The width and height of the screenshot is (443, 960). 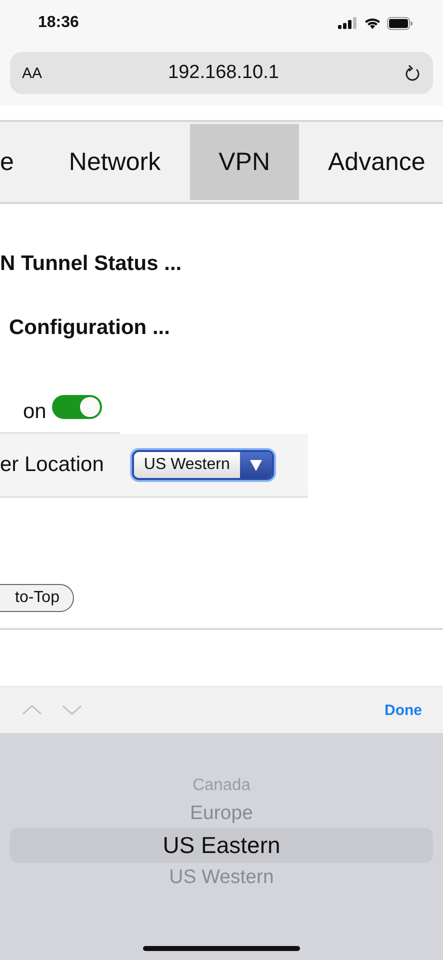 I want to click on nav-tab: Advance, so click(x=371, y=162).